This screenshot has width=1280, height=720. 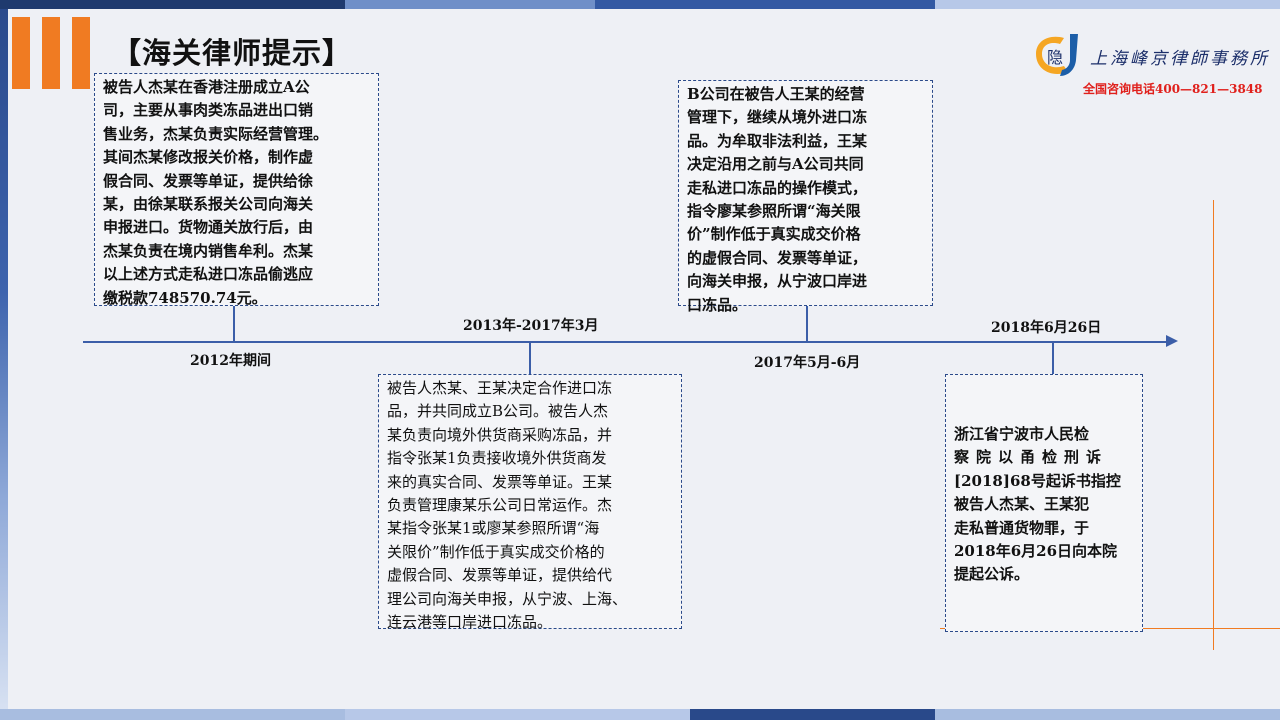 I want to click on top-decorative-stripe, so click(x=640, y=4).